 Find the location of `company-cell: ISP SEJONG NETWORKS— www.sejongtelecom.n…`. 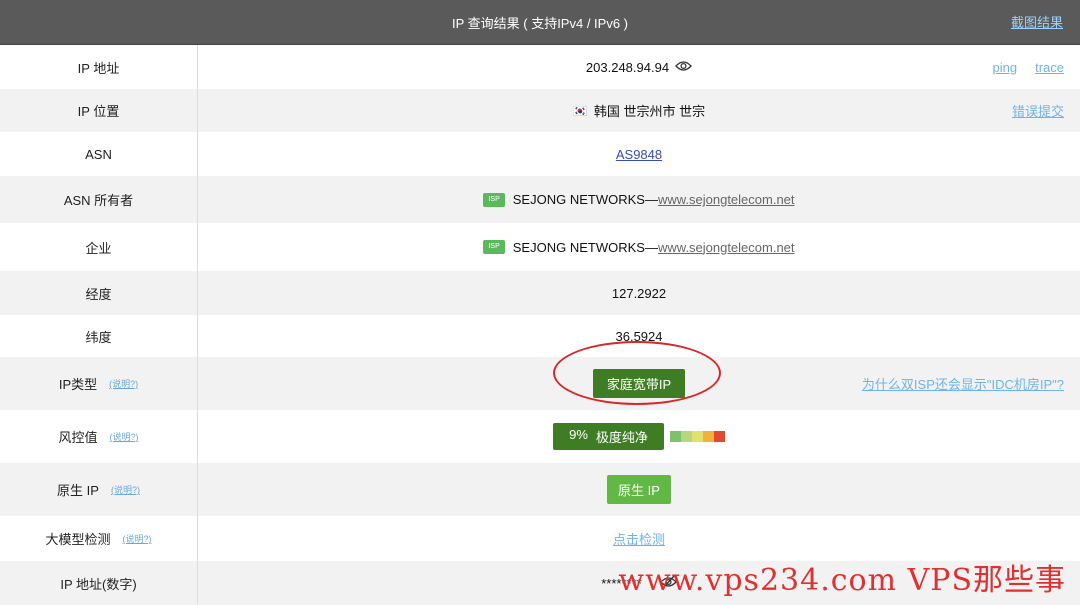

company-cell: ISP SEJONG NETWORKS— www.sejongtelecom.n… is located at coordinates (639, 247).